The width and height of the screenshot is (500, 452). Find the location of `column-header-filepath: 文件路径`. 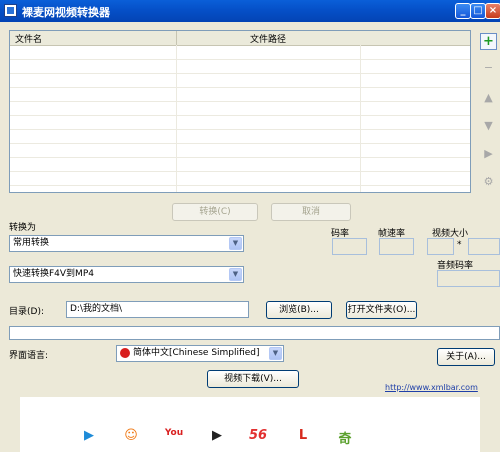

column-header-filepath: 文件路径 is located at coordinates (268, 38).